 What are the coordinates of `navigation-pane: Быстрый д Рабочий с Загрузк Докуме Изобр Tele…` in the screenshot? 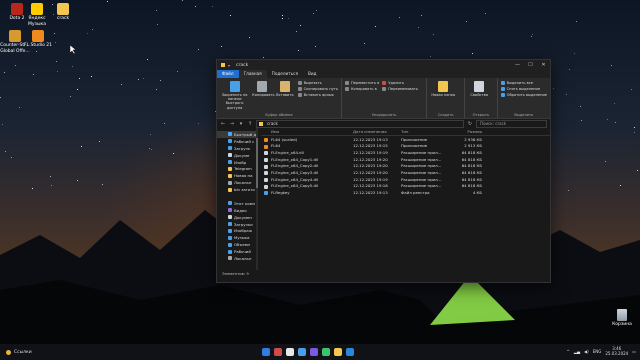 It's located at (237, 199).